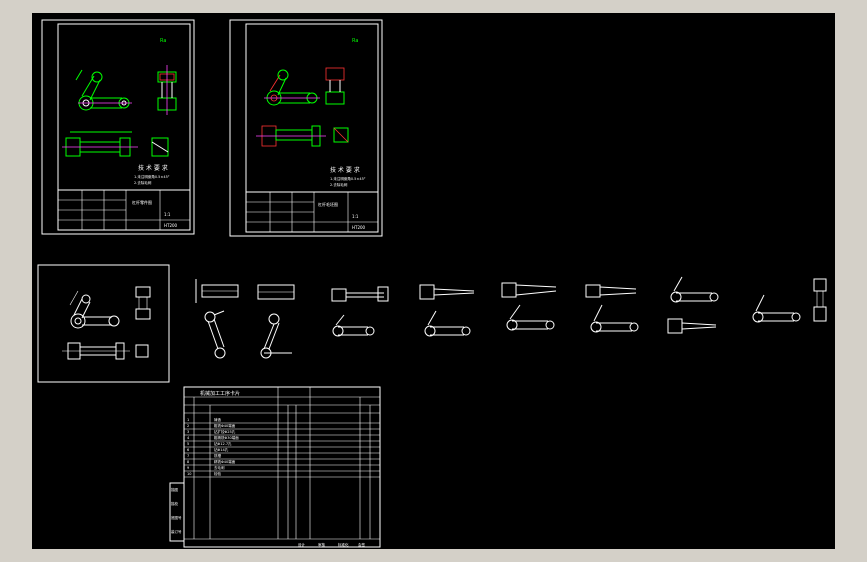 This screenshot has width=867, height=562. What do you see at coordinates (188, 456) in the screenshot?
I see `row-number: 7` at bounding box center [188, 456].